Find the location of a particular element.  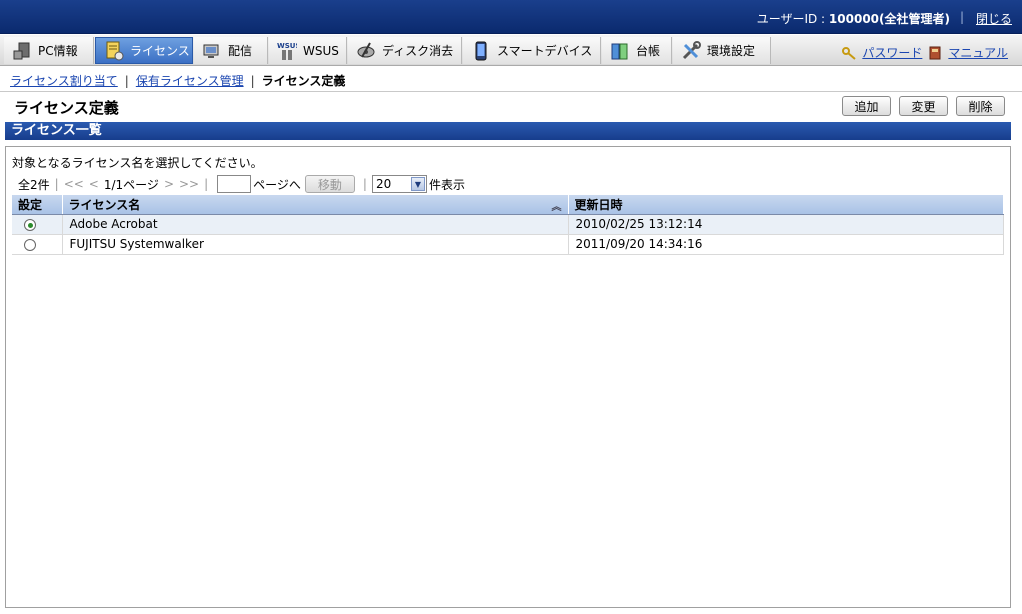

goto-page-label: ページへ is located at coordinates (277, 184).